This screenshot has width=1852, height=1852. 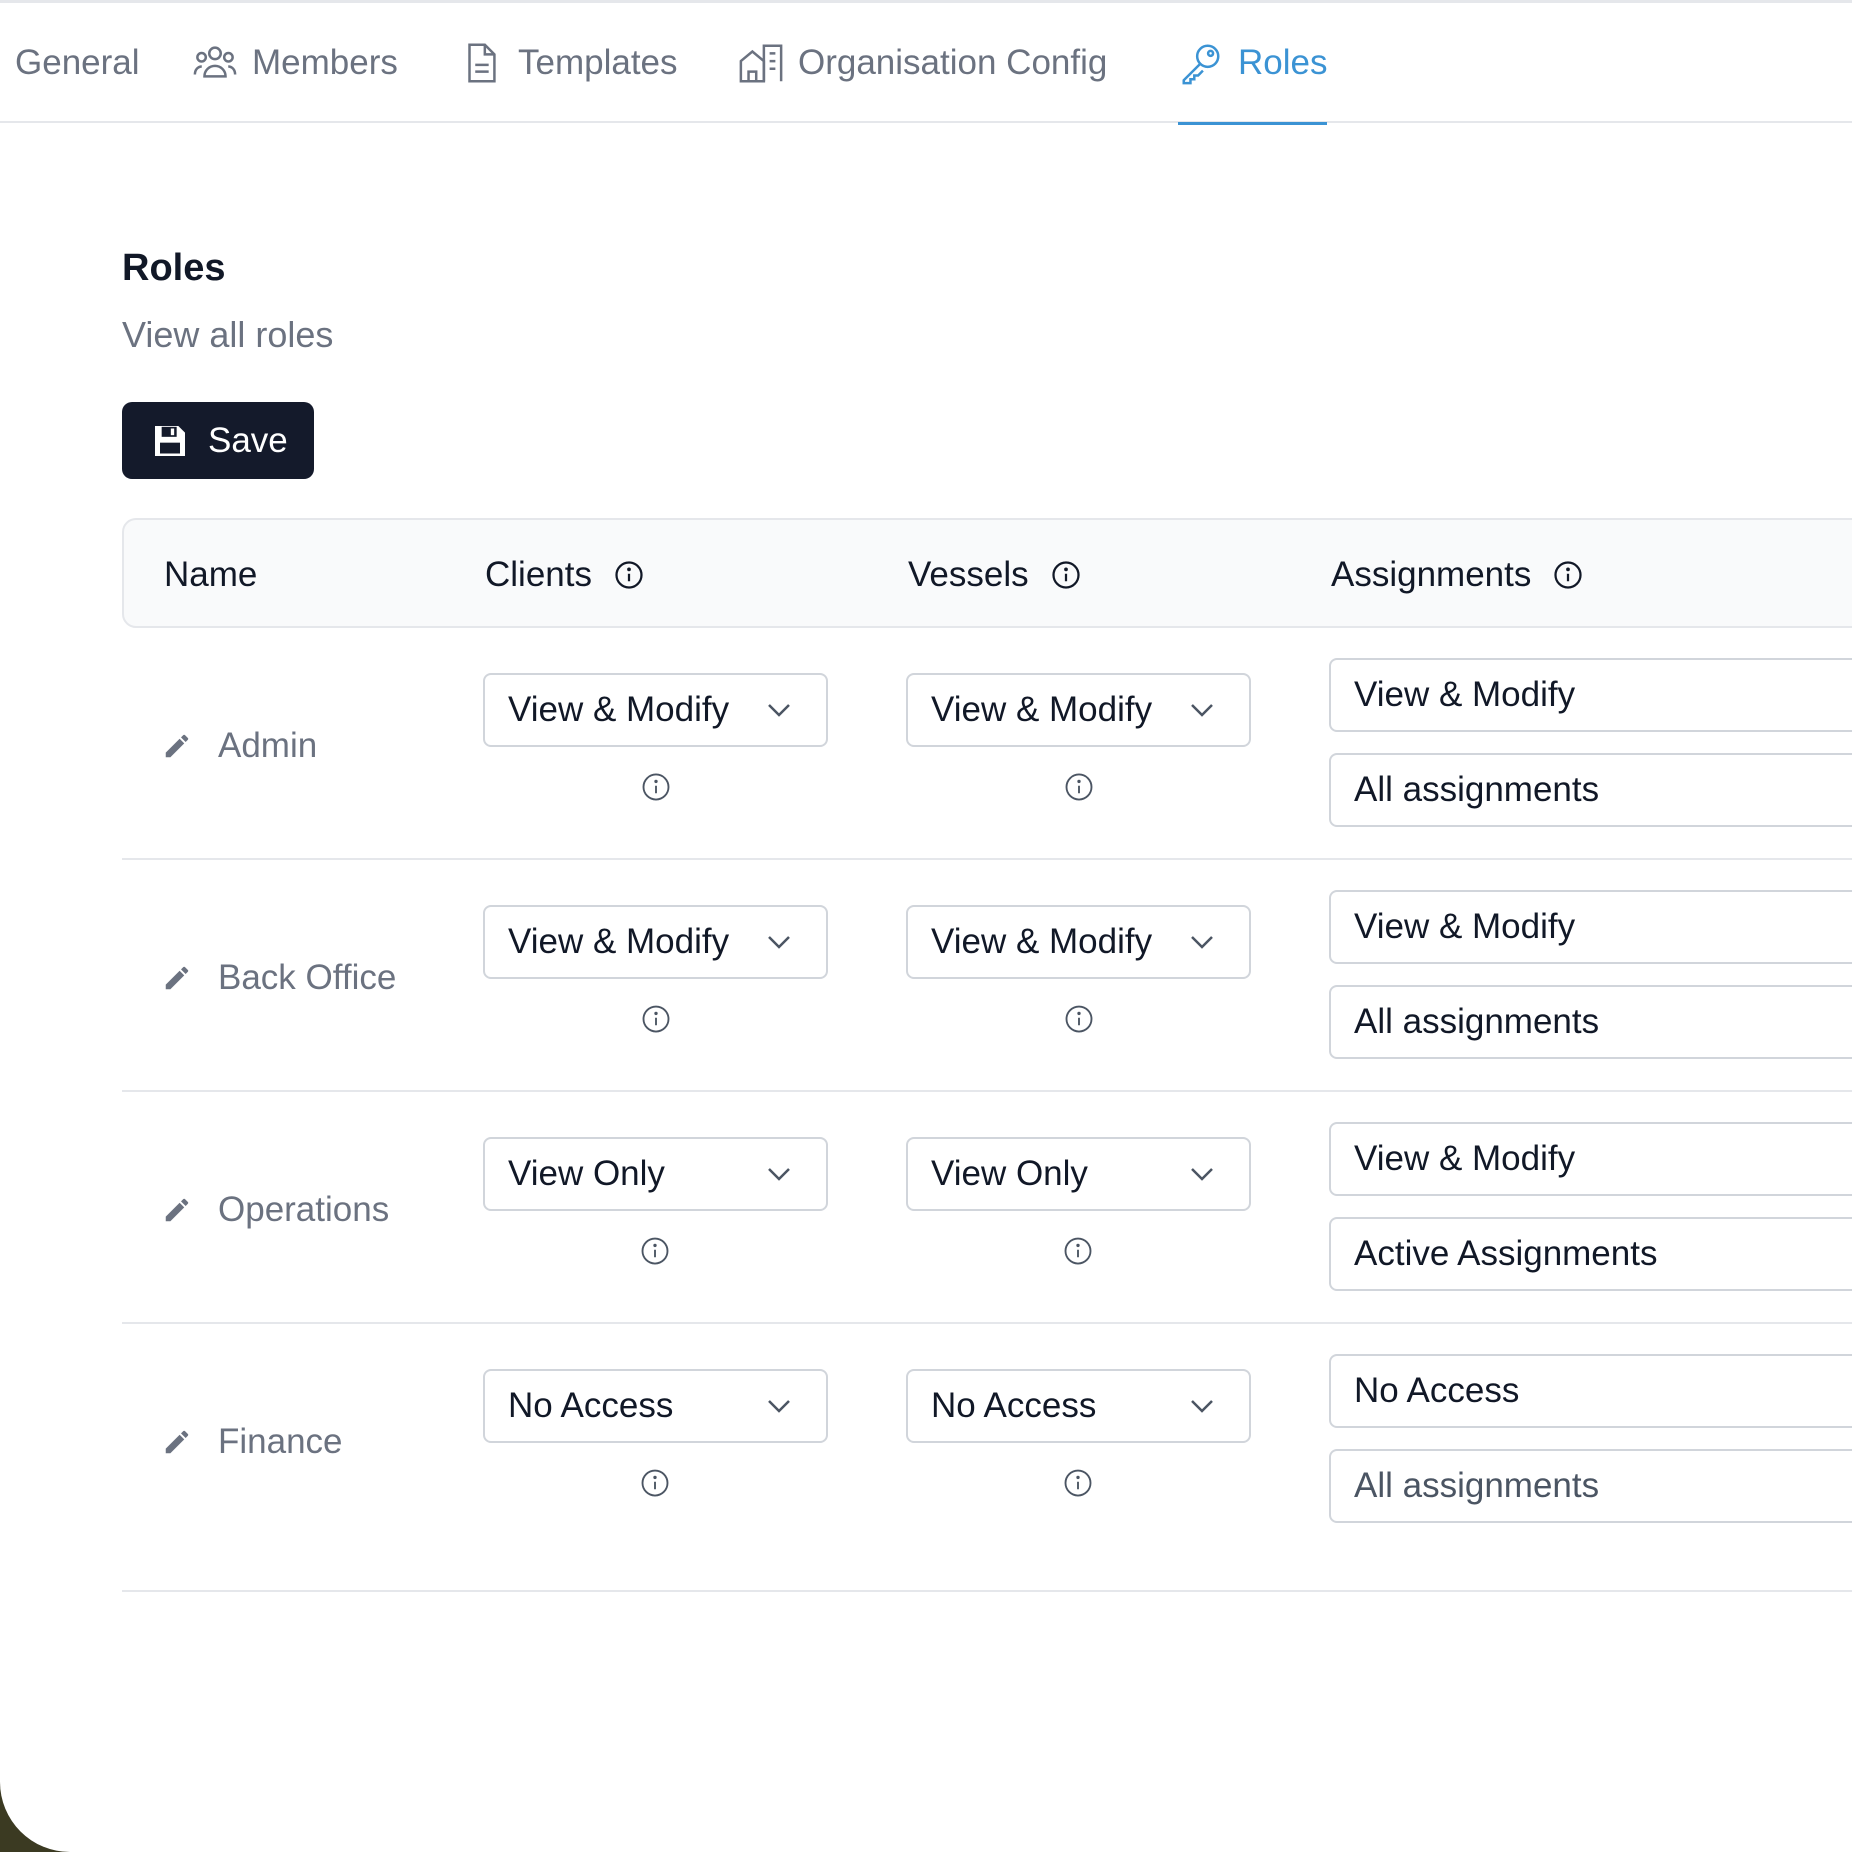 I want to click on tab-roles-label: Roles, so click(x=1283, y=62).